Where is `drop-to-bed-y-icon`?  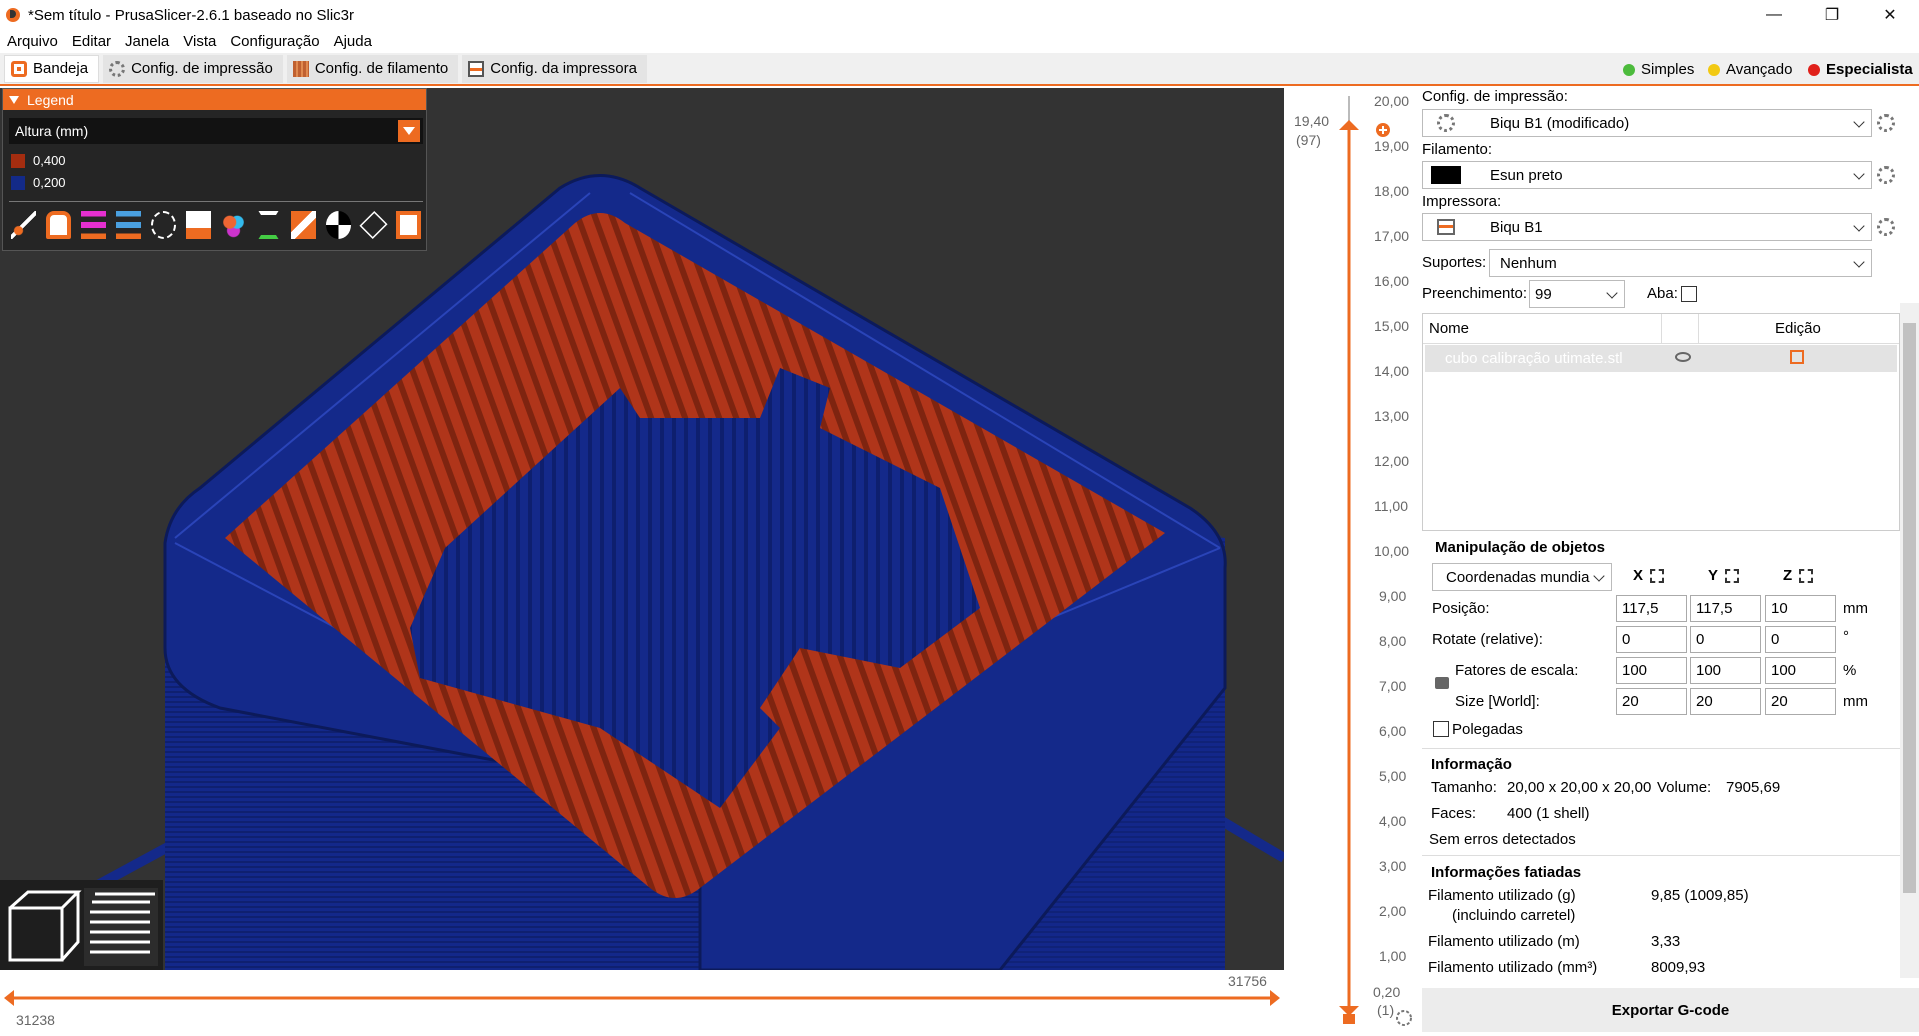
drop-to-bed-y-icon is located at coordinates (1732, 576).